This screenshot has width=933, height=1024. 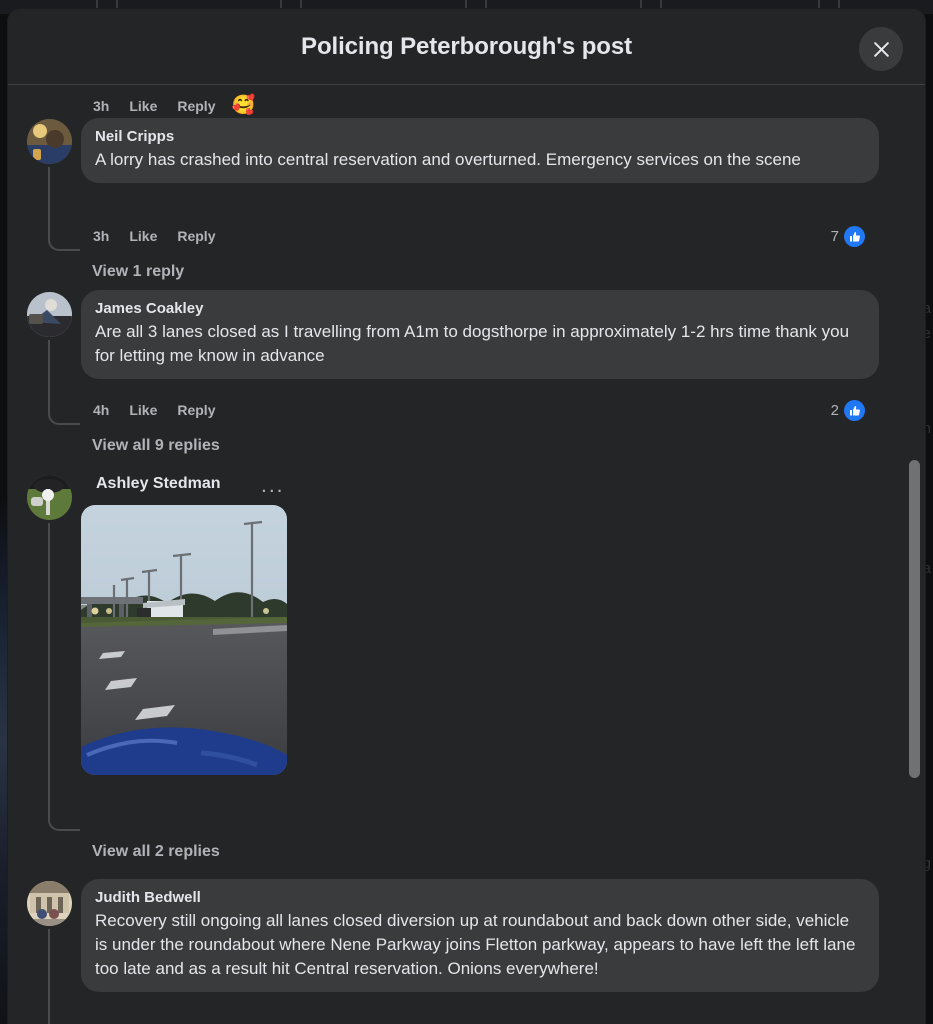 I want to click on comment-timestamp: 4h, so click(x=101, y=410).